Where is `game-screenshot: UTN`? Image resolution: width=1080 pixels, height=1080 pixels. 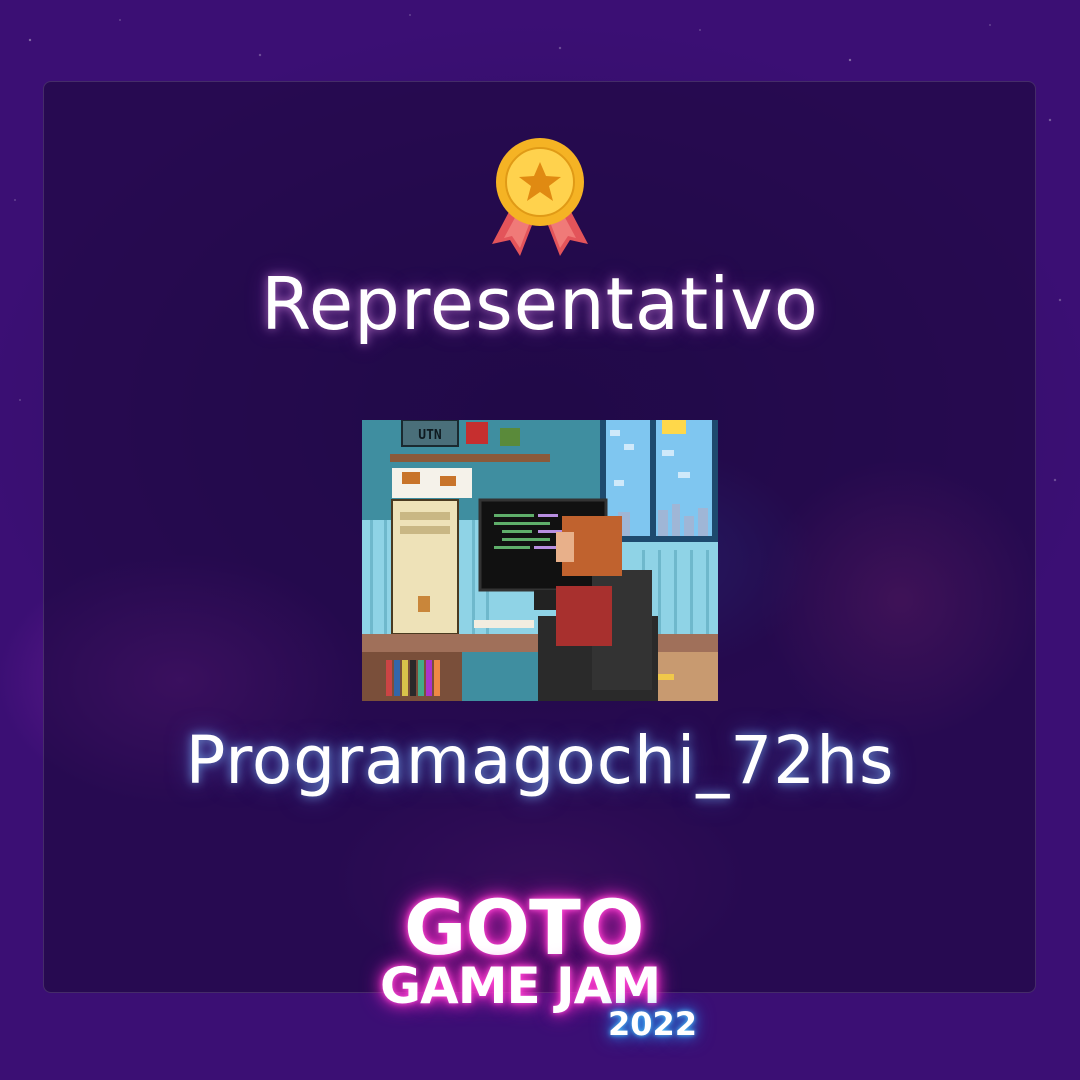
game-screenshot: UTN is located at coordinates (540, 560).